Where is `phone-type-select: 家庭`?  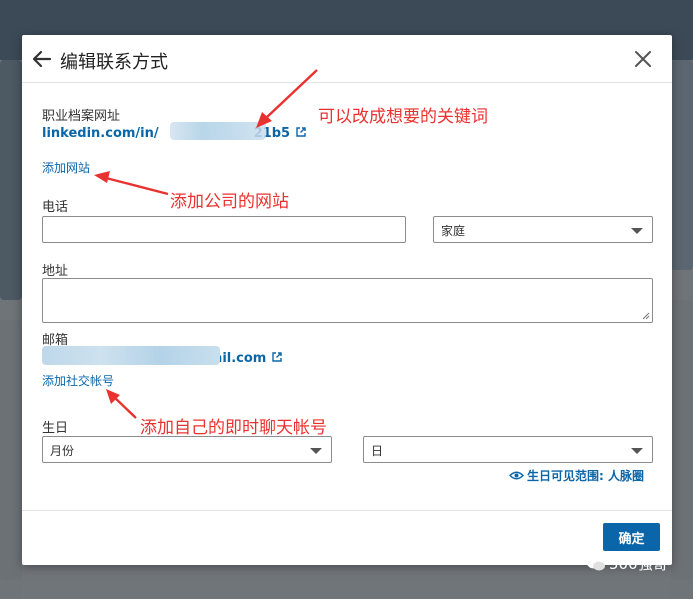 phone-type-select: 家庭 is located at coordinates (543, 229).